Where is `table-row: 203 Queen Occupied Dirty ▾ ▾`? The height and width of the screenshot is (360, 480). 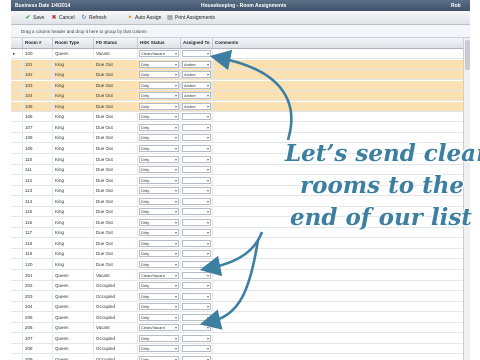
table-row: 203 Queen Occupied Dirty ▾ ▾ is located at coordinates (240, 296).